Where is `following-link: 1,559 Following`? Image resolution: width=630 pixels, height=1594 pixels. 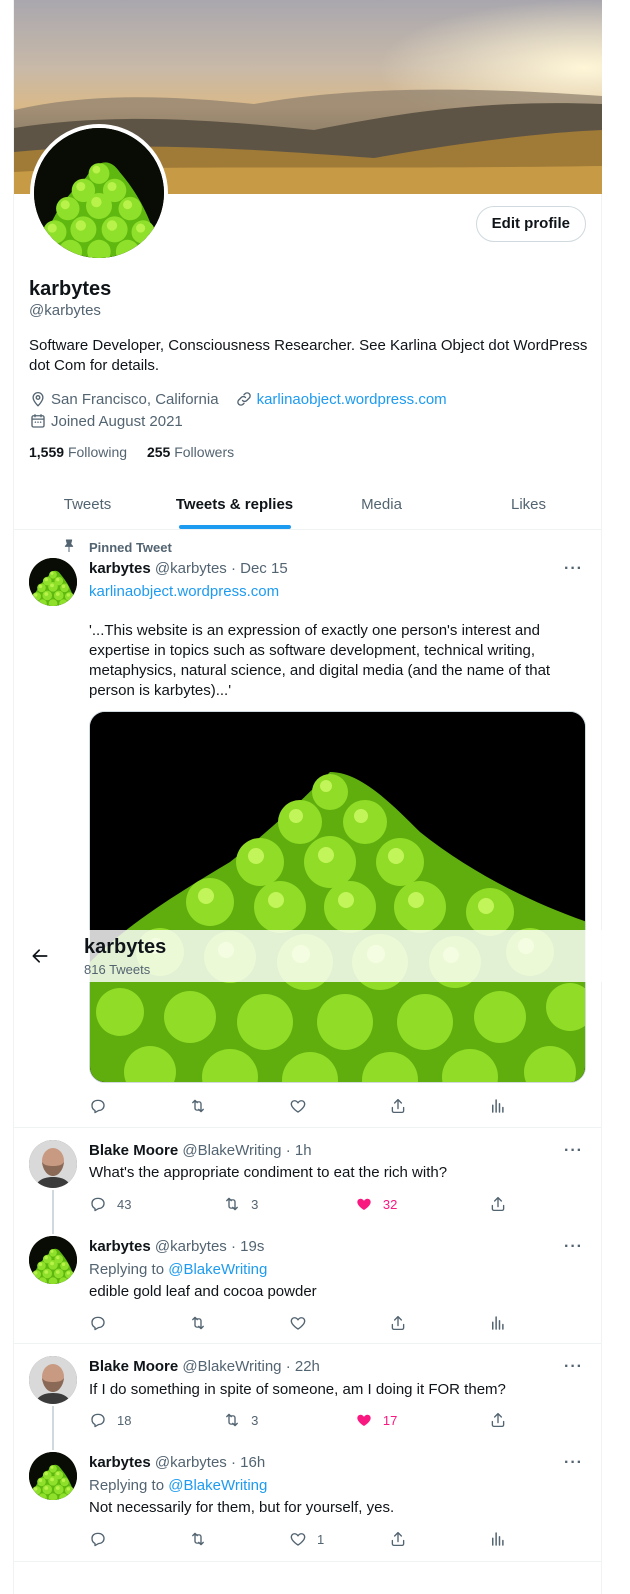 following-link: 1,559 Following is located at coordinates (78, 452).